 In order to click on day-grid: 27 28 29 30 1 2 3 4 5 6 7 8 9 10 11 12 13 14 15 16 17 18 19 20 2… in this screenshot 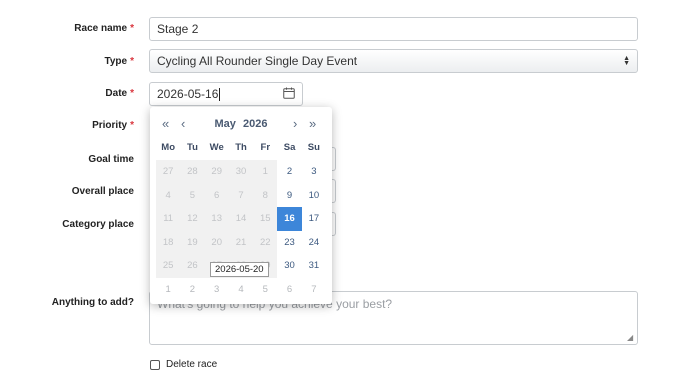, I will do `click(241, 230)`.